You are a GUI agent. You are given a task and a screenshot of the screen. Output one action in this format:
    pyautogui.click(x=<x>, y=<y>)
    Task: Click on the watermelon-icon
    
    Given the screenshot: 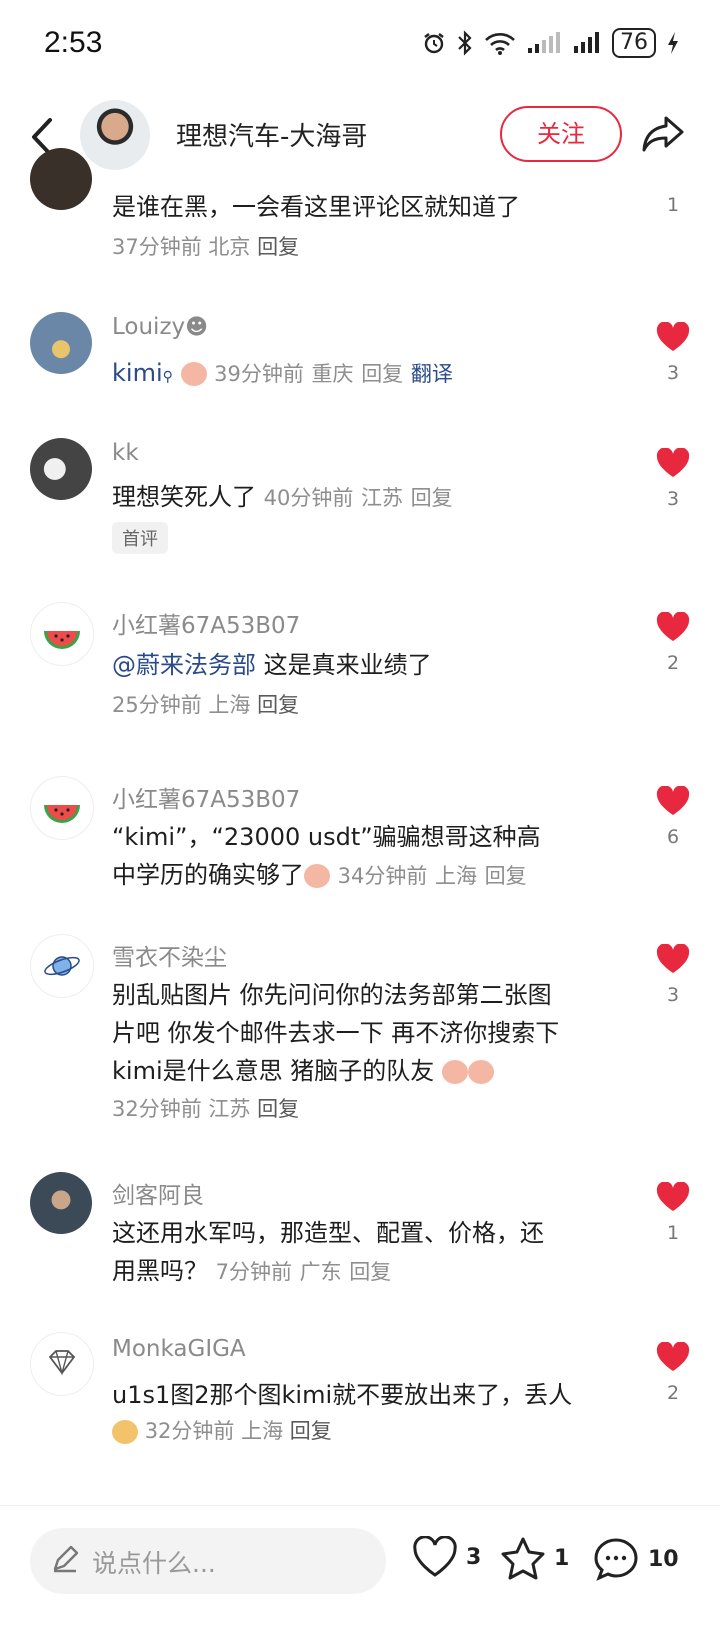 What is the action you would take?
    pyautogui.click(x=62, y=814)
    